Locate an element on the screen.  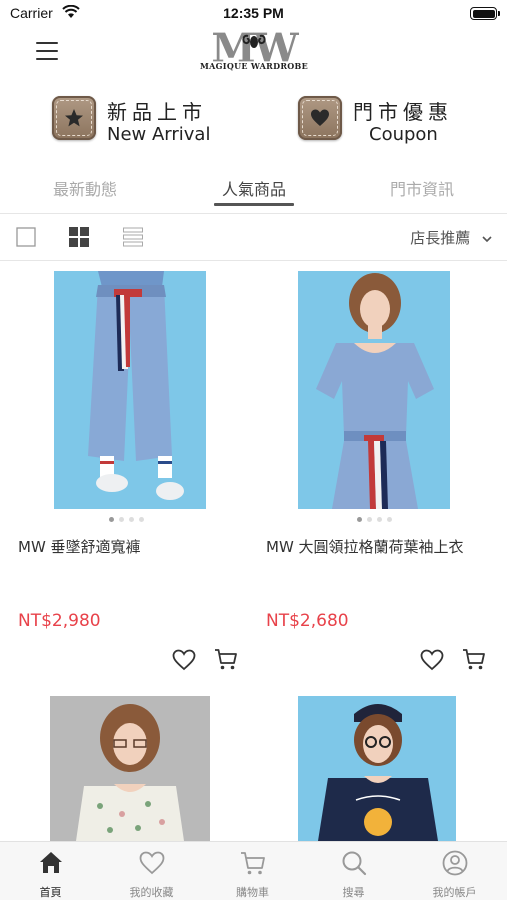
bottom-tab-bar: 首頁 我的收藏 購物車 搜尋 我的帳戶 is located at coordinates (253, 870).